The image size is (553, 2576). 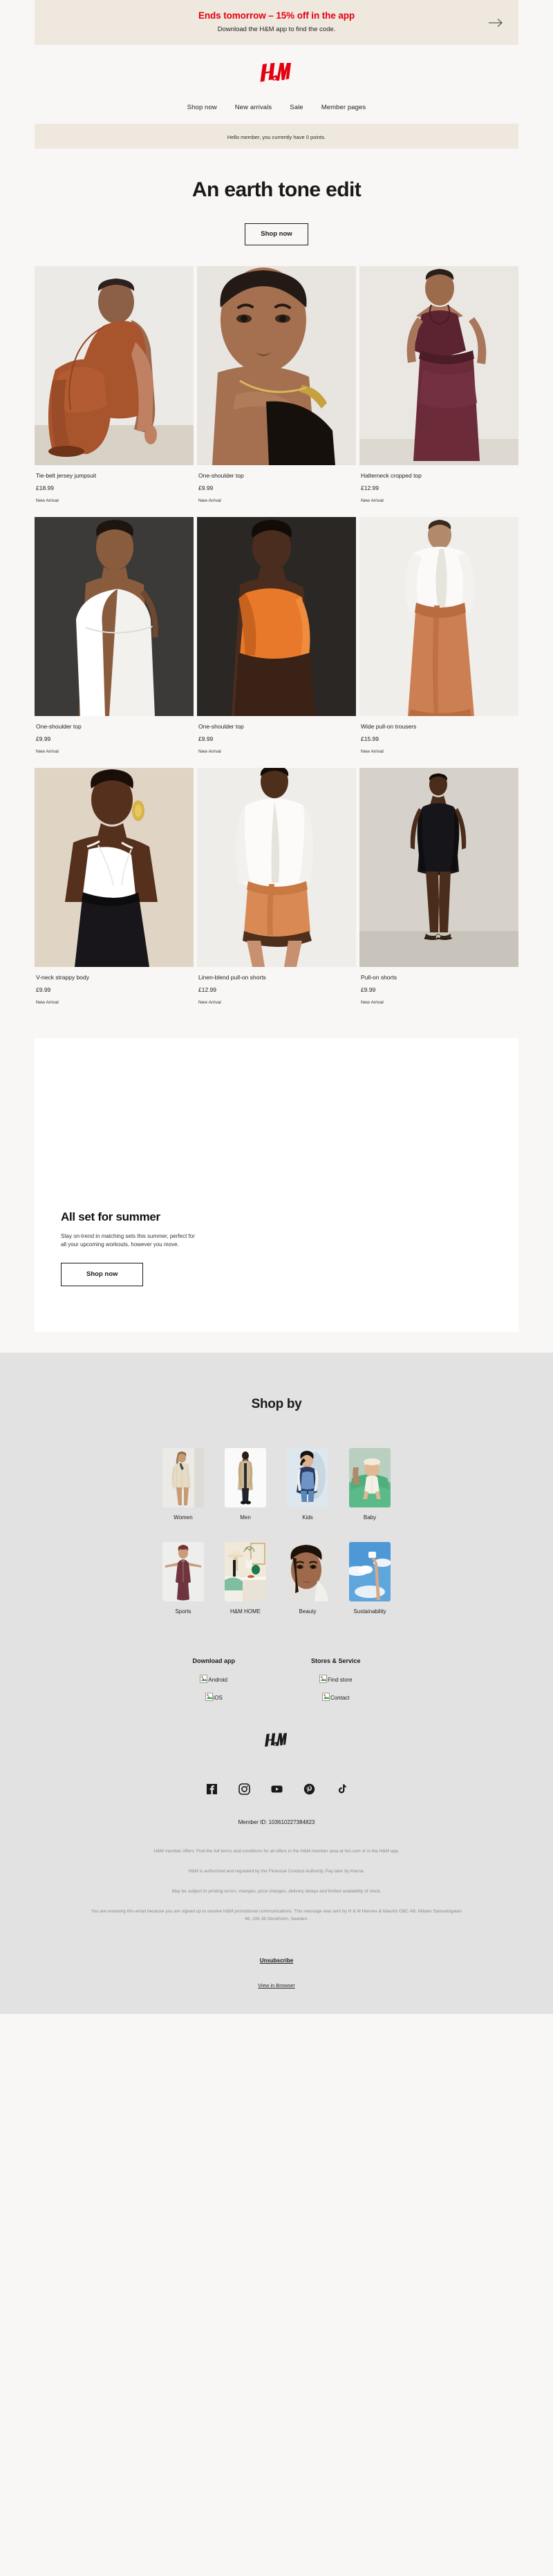 I want to click on product-card: Wide pull-on trousers £15.99 New Arrival, so click(x=439, y=636).